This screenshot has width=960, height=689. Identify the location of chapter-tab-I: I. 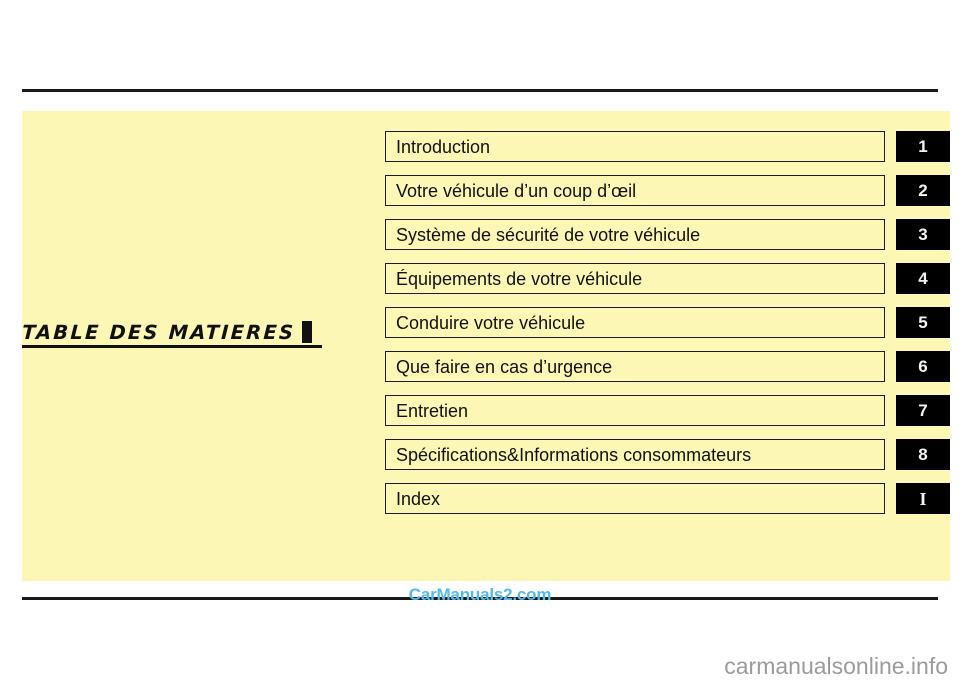
(923, 498).